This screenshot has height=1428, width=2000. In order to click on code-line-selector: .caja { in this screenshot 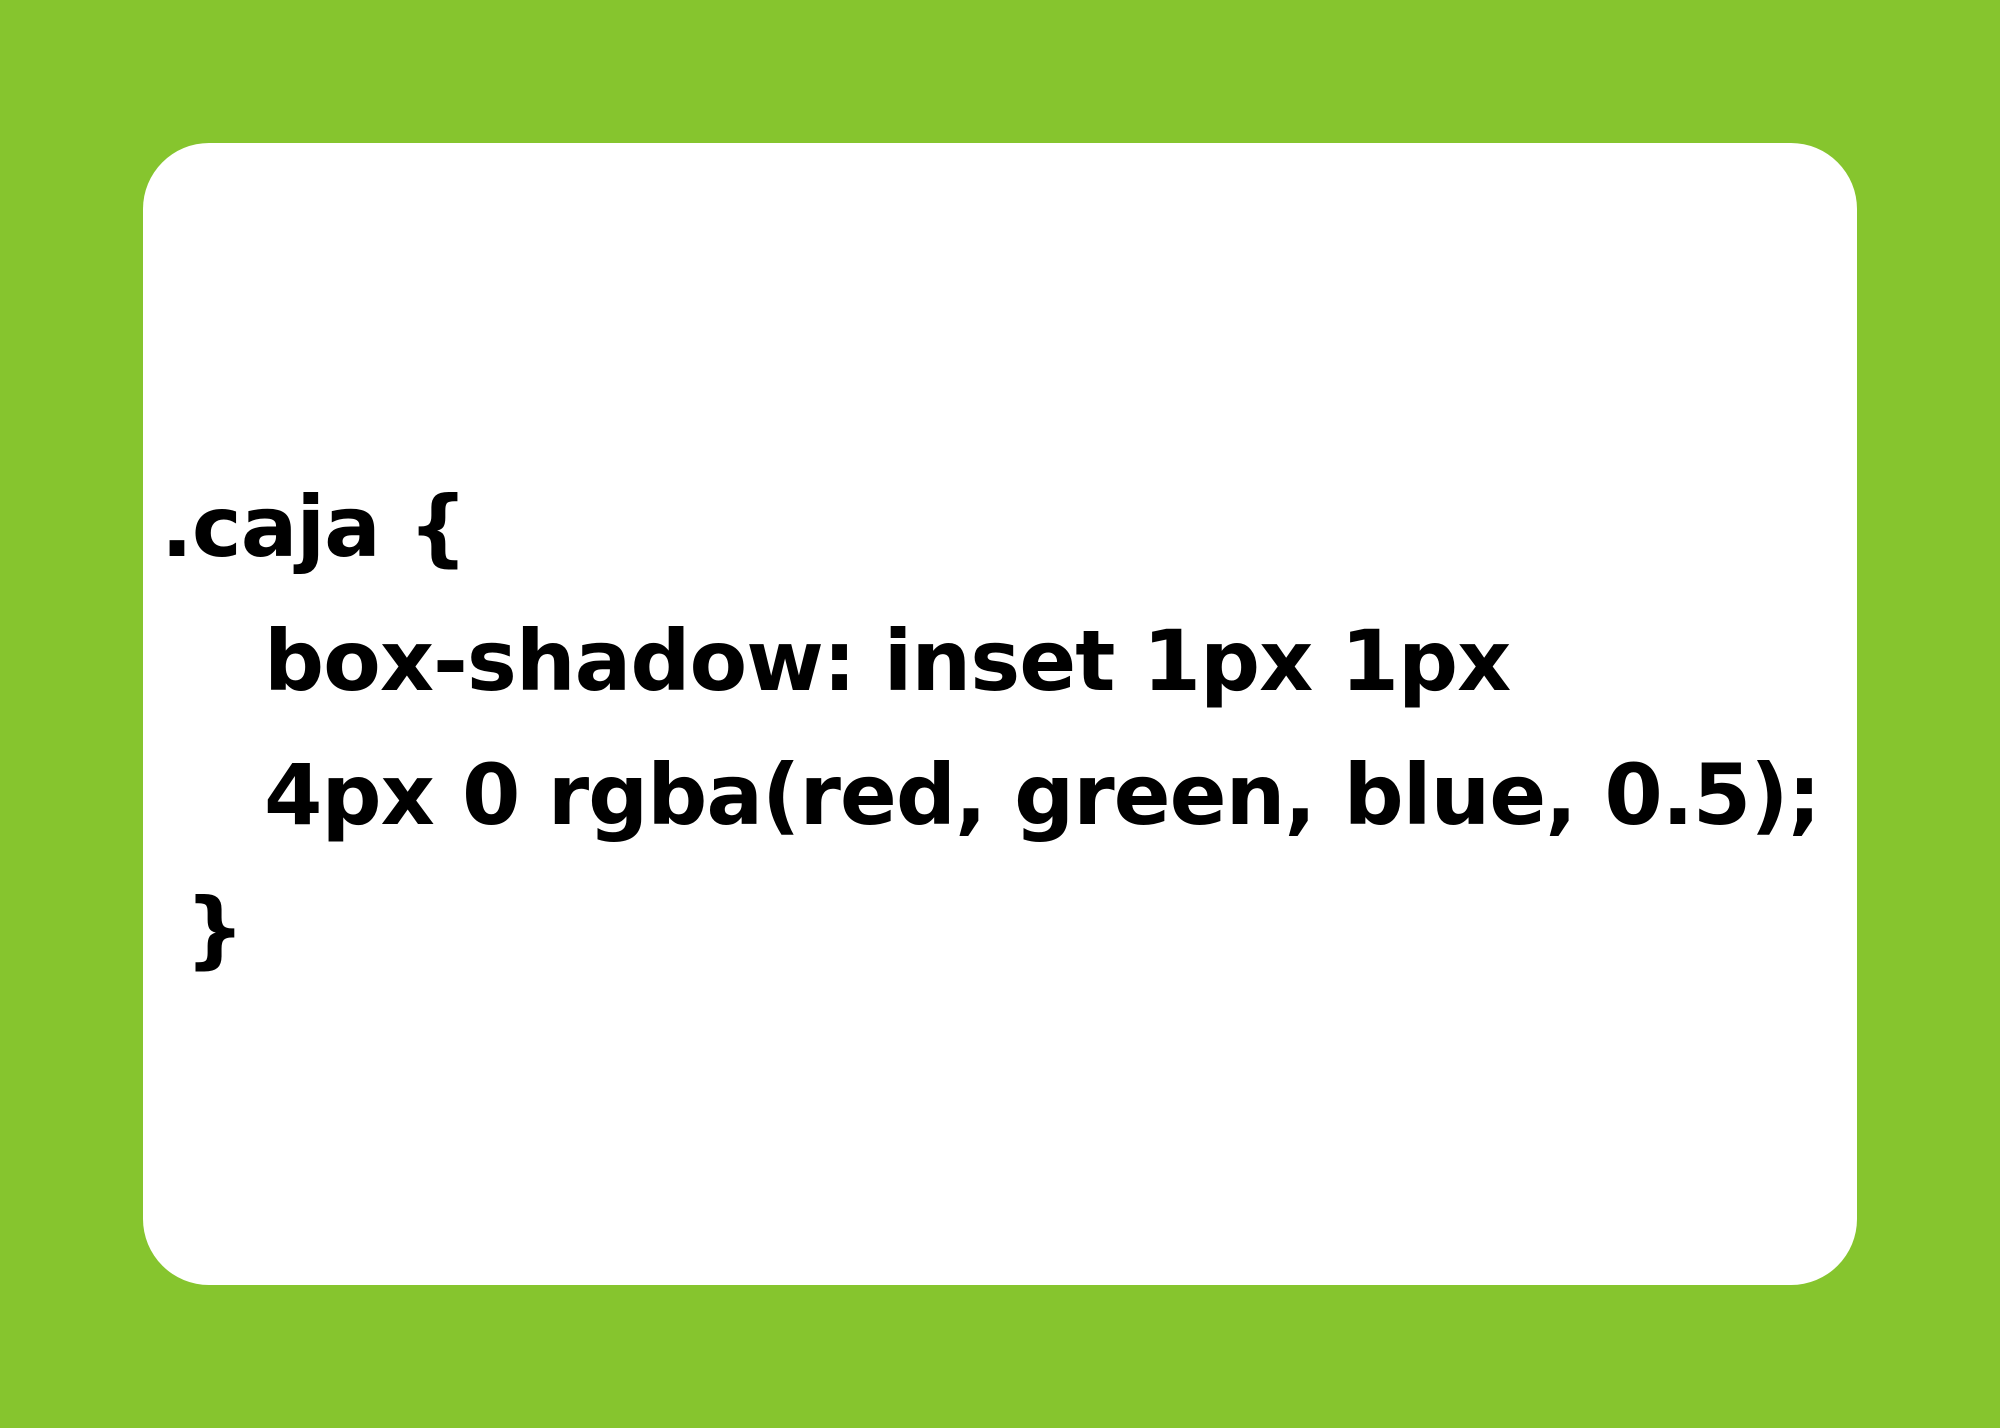, I will do `click(314, 527)`.